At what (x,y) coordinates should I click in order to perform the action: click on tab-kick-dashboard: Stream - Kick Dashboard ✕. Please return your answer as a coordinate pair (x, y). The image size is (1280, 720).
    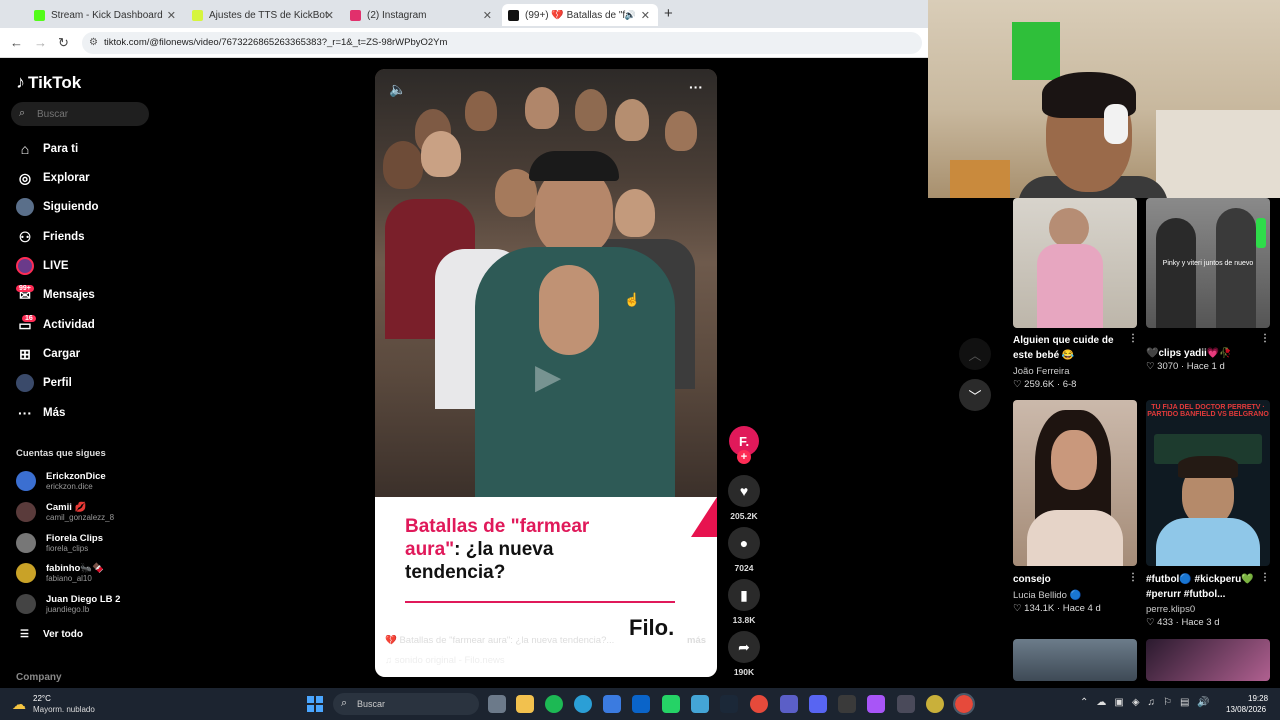
    Looking at the image, I should click on (106, 15).